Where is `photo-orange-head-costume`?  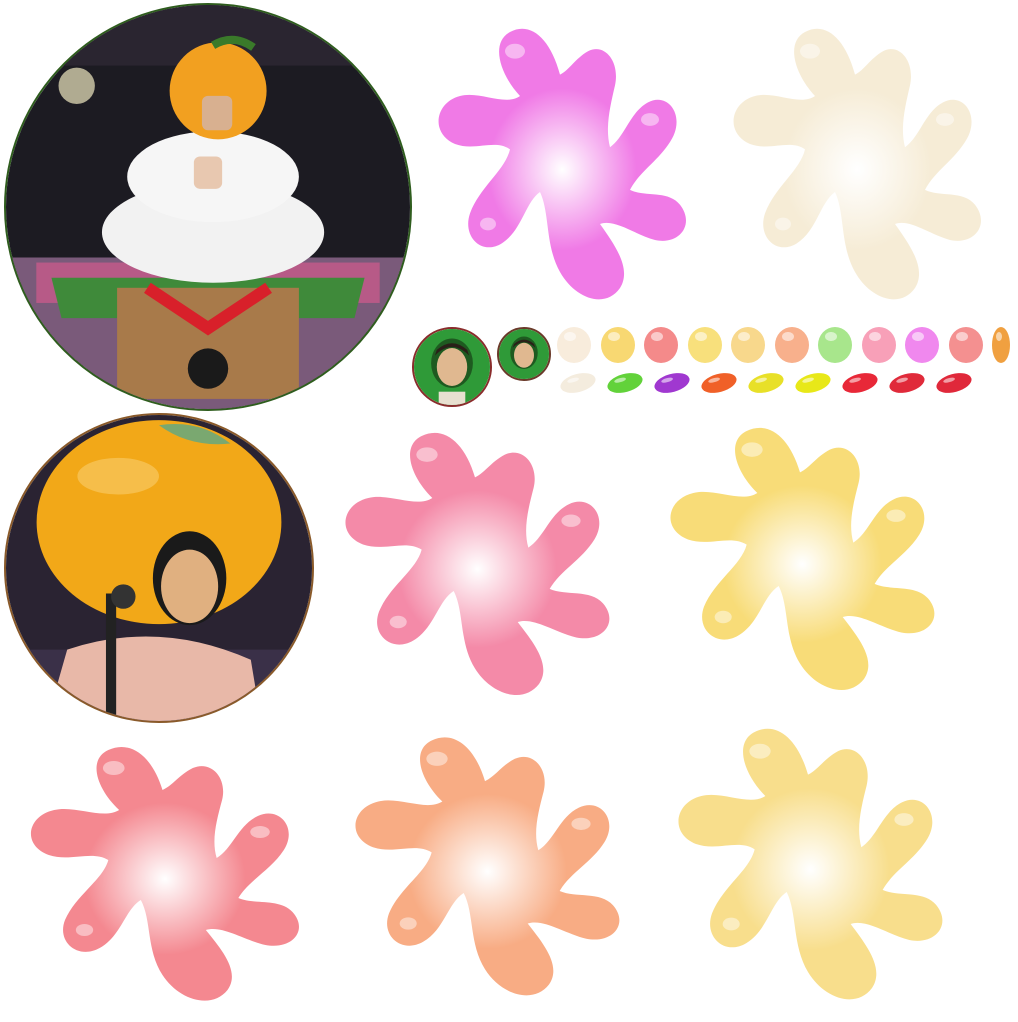
photo-orange-head-costume is located at coordinates (159, 568).